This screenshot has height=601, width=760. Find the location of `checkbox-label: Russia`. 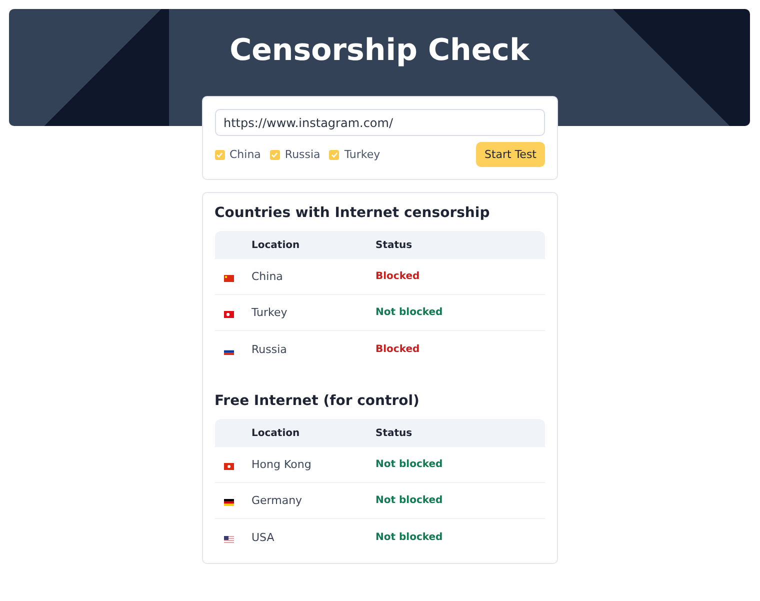

checkbox-label: Russia is located at coordinates (302, 154).